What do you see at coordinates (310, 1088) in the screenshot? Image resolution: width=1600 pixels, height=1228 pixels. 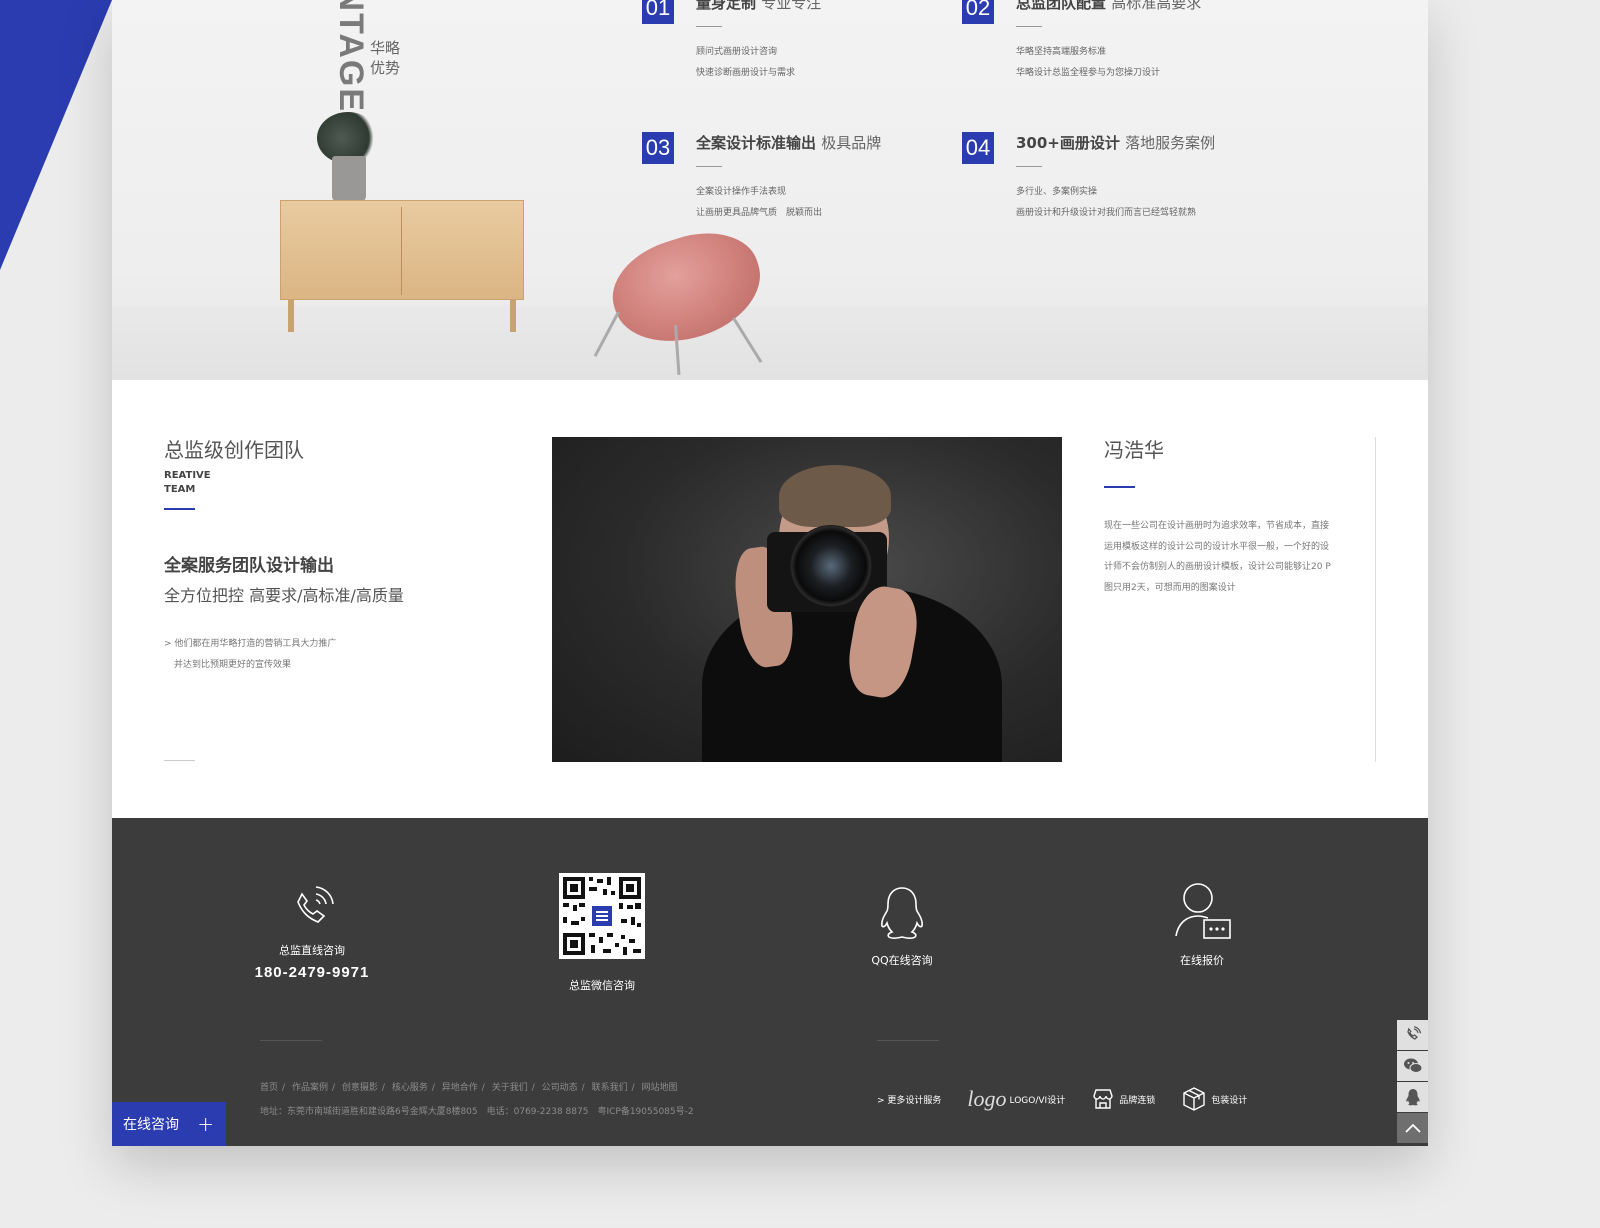 I see `footer-link-cases: 作品案例` at bounding box center [310, 1088].